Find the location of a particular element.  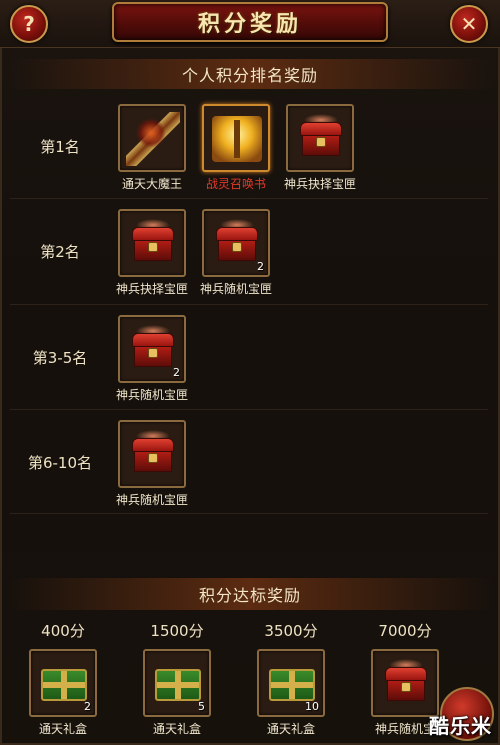

weapon-icon is located at coordinates (153, 139).